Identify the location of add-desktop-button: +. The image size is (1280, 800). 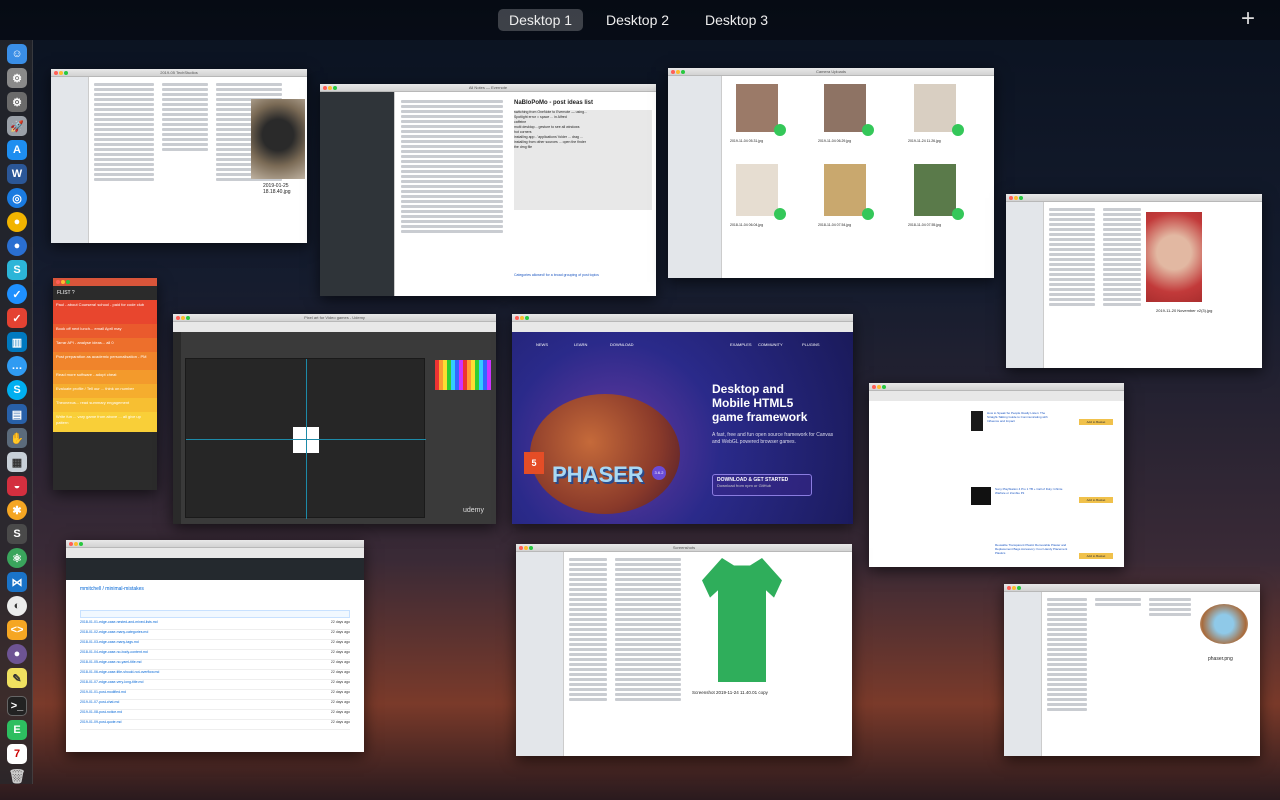
(1248, 19).